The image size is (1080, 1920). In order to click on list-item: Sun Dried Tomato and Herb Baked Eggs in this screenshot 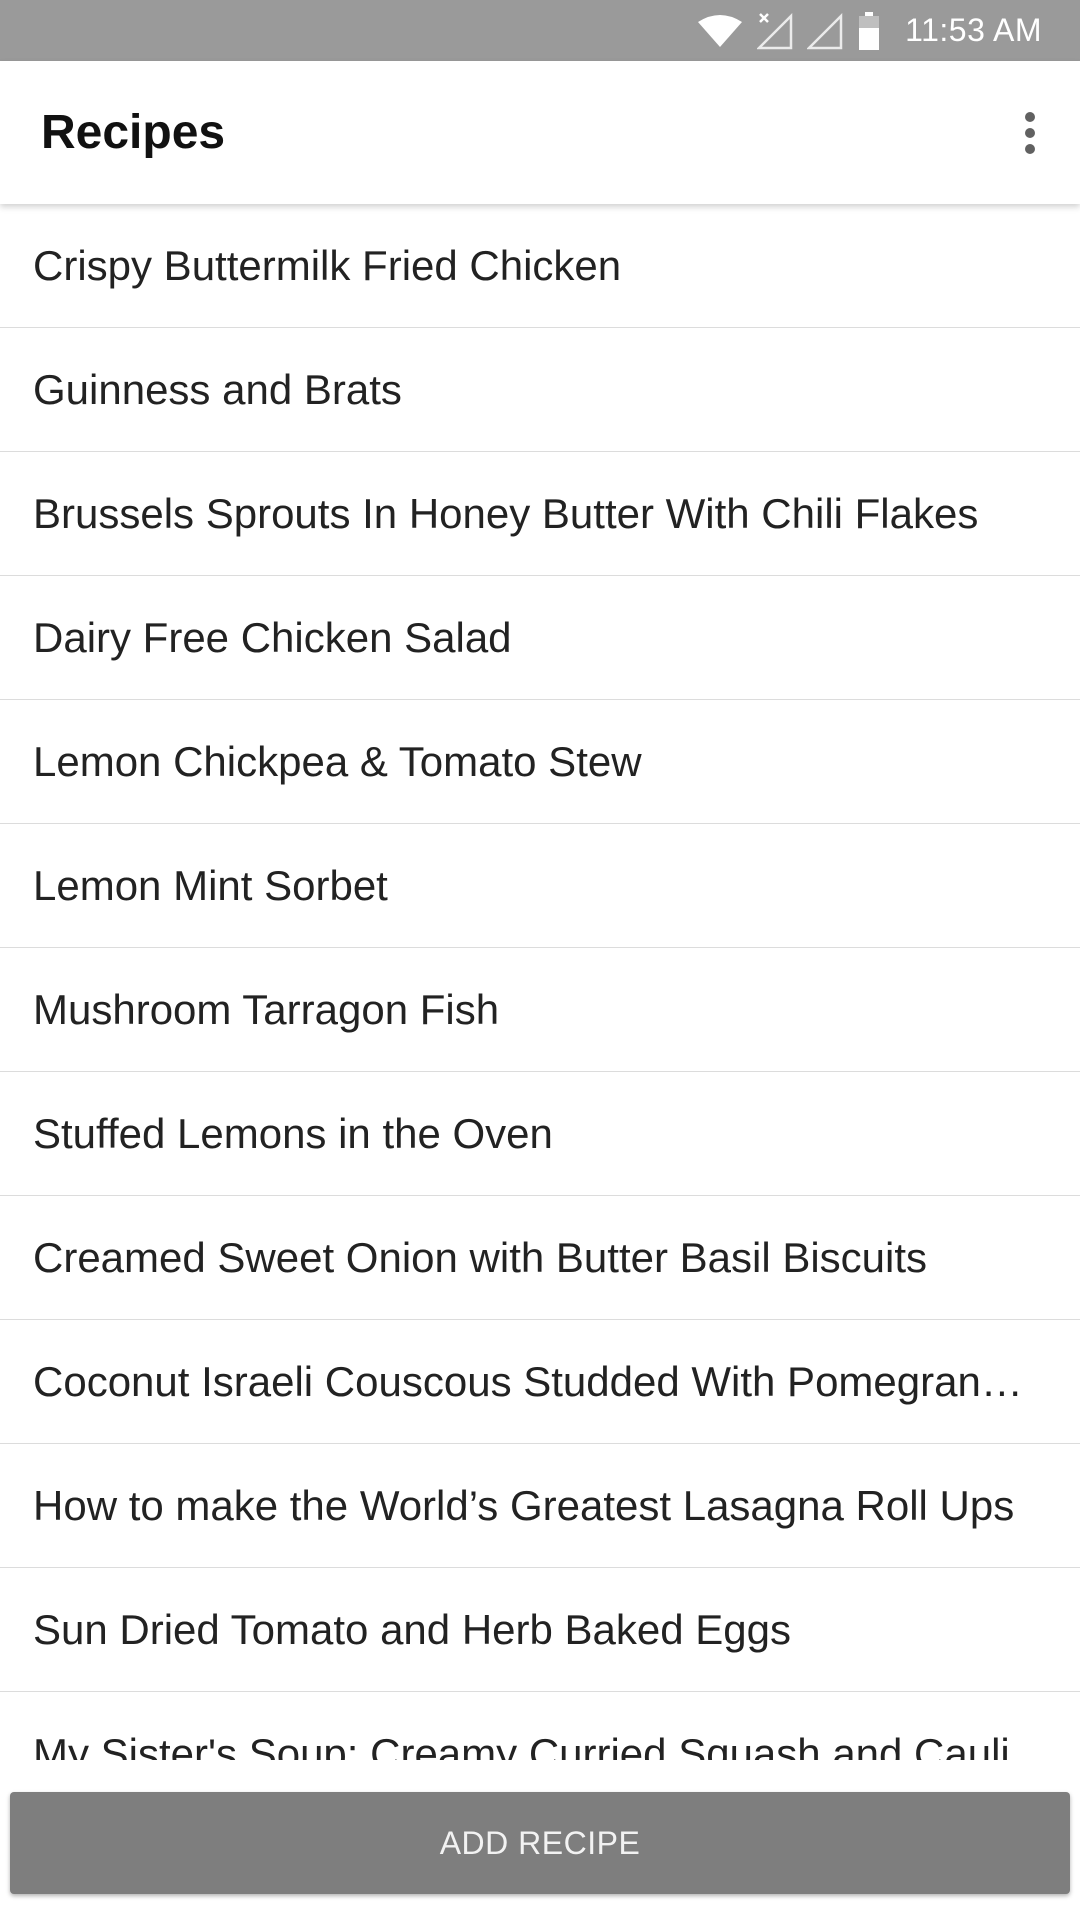, I will do `click(540, 1630)`.